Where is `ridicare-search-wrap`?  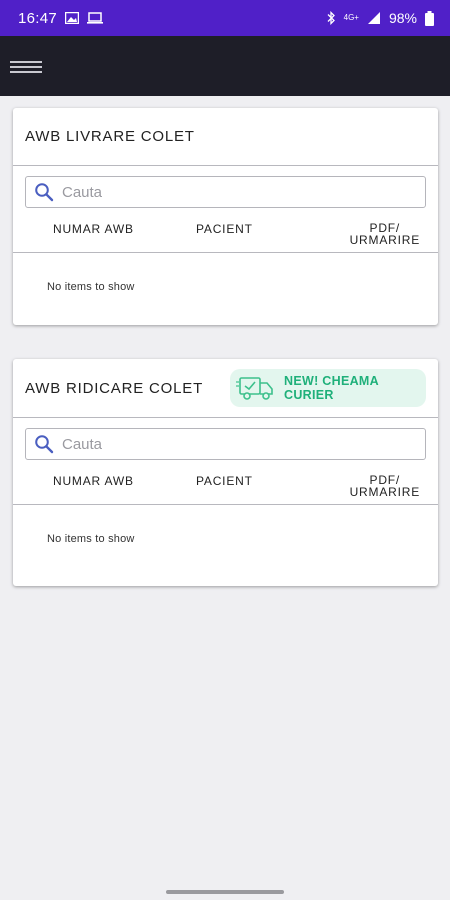
ridicare-search-wrap is located at coordinates (225, 439).